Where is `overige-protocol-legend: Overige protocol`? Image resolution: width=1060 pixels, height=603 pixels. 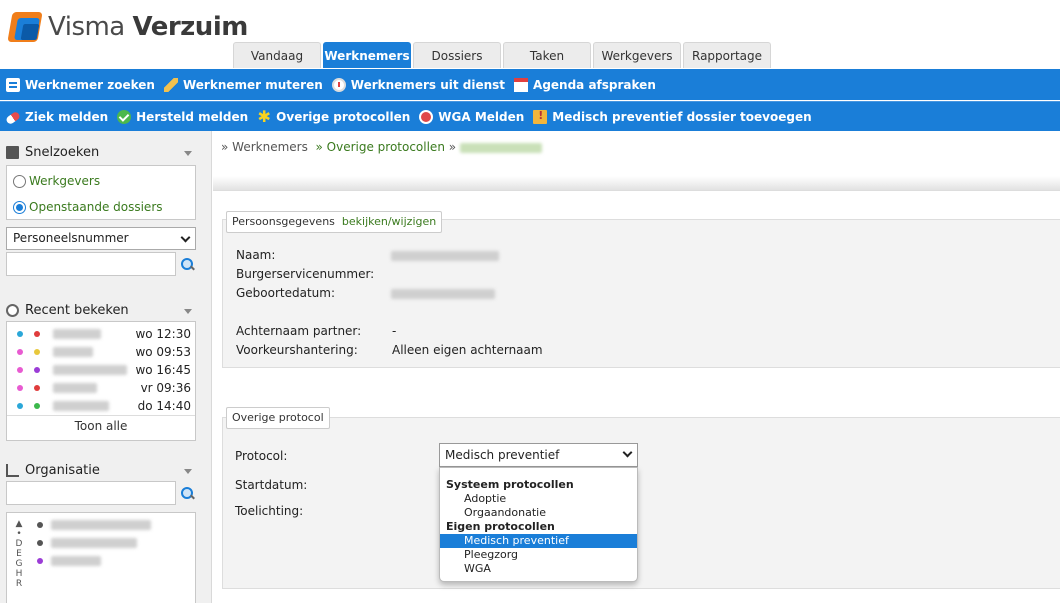 overige-protocol-legend: Overige protocol is located at coordinates (278, 418).